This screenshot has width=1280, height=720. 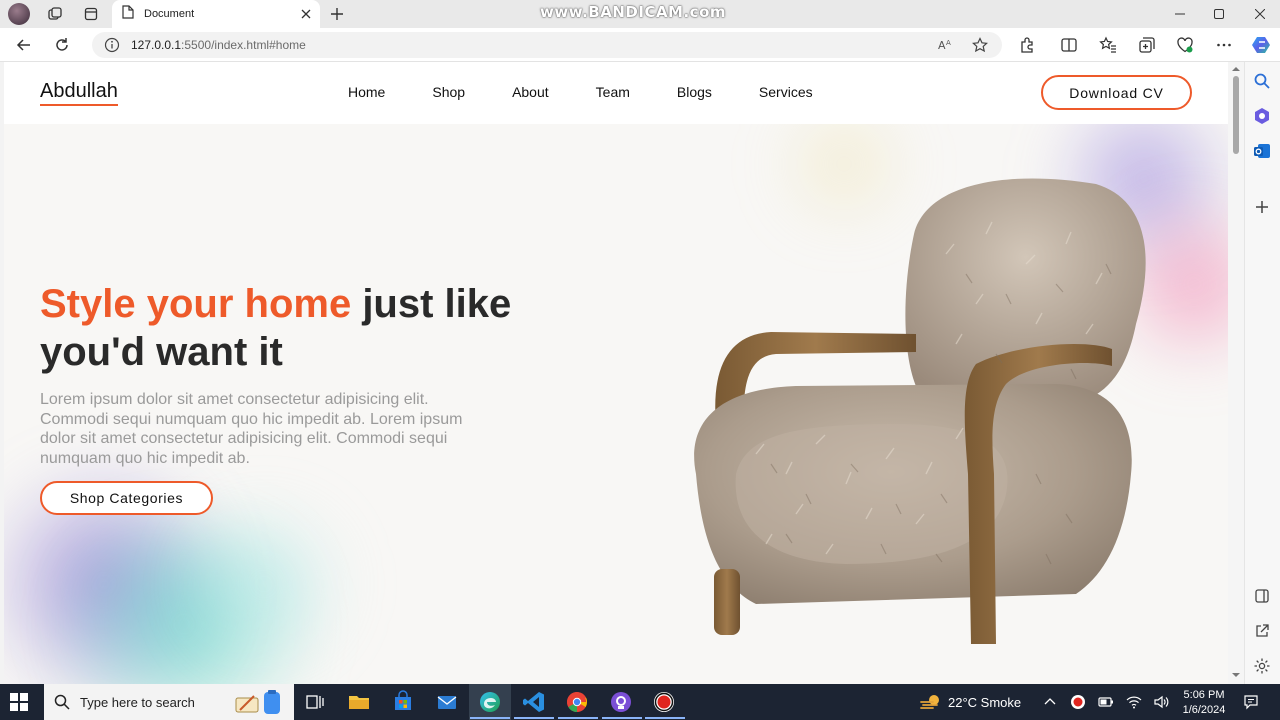 What do you see at coordinates (1106, 702) in the screenshot?
I see `battery-icon` at bounding box center [1106, 702].